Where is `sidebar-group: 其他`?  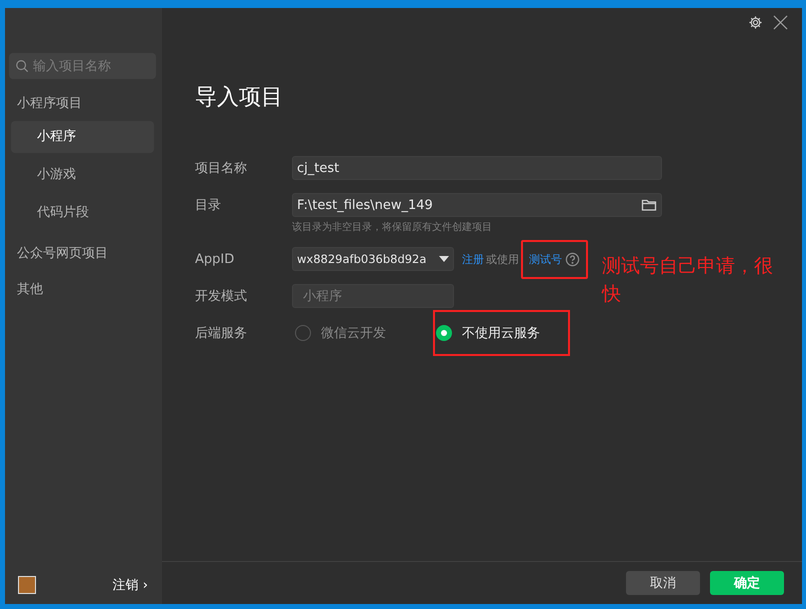 sidebar-group: 其他 is located at coordinates (83, 290).